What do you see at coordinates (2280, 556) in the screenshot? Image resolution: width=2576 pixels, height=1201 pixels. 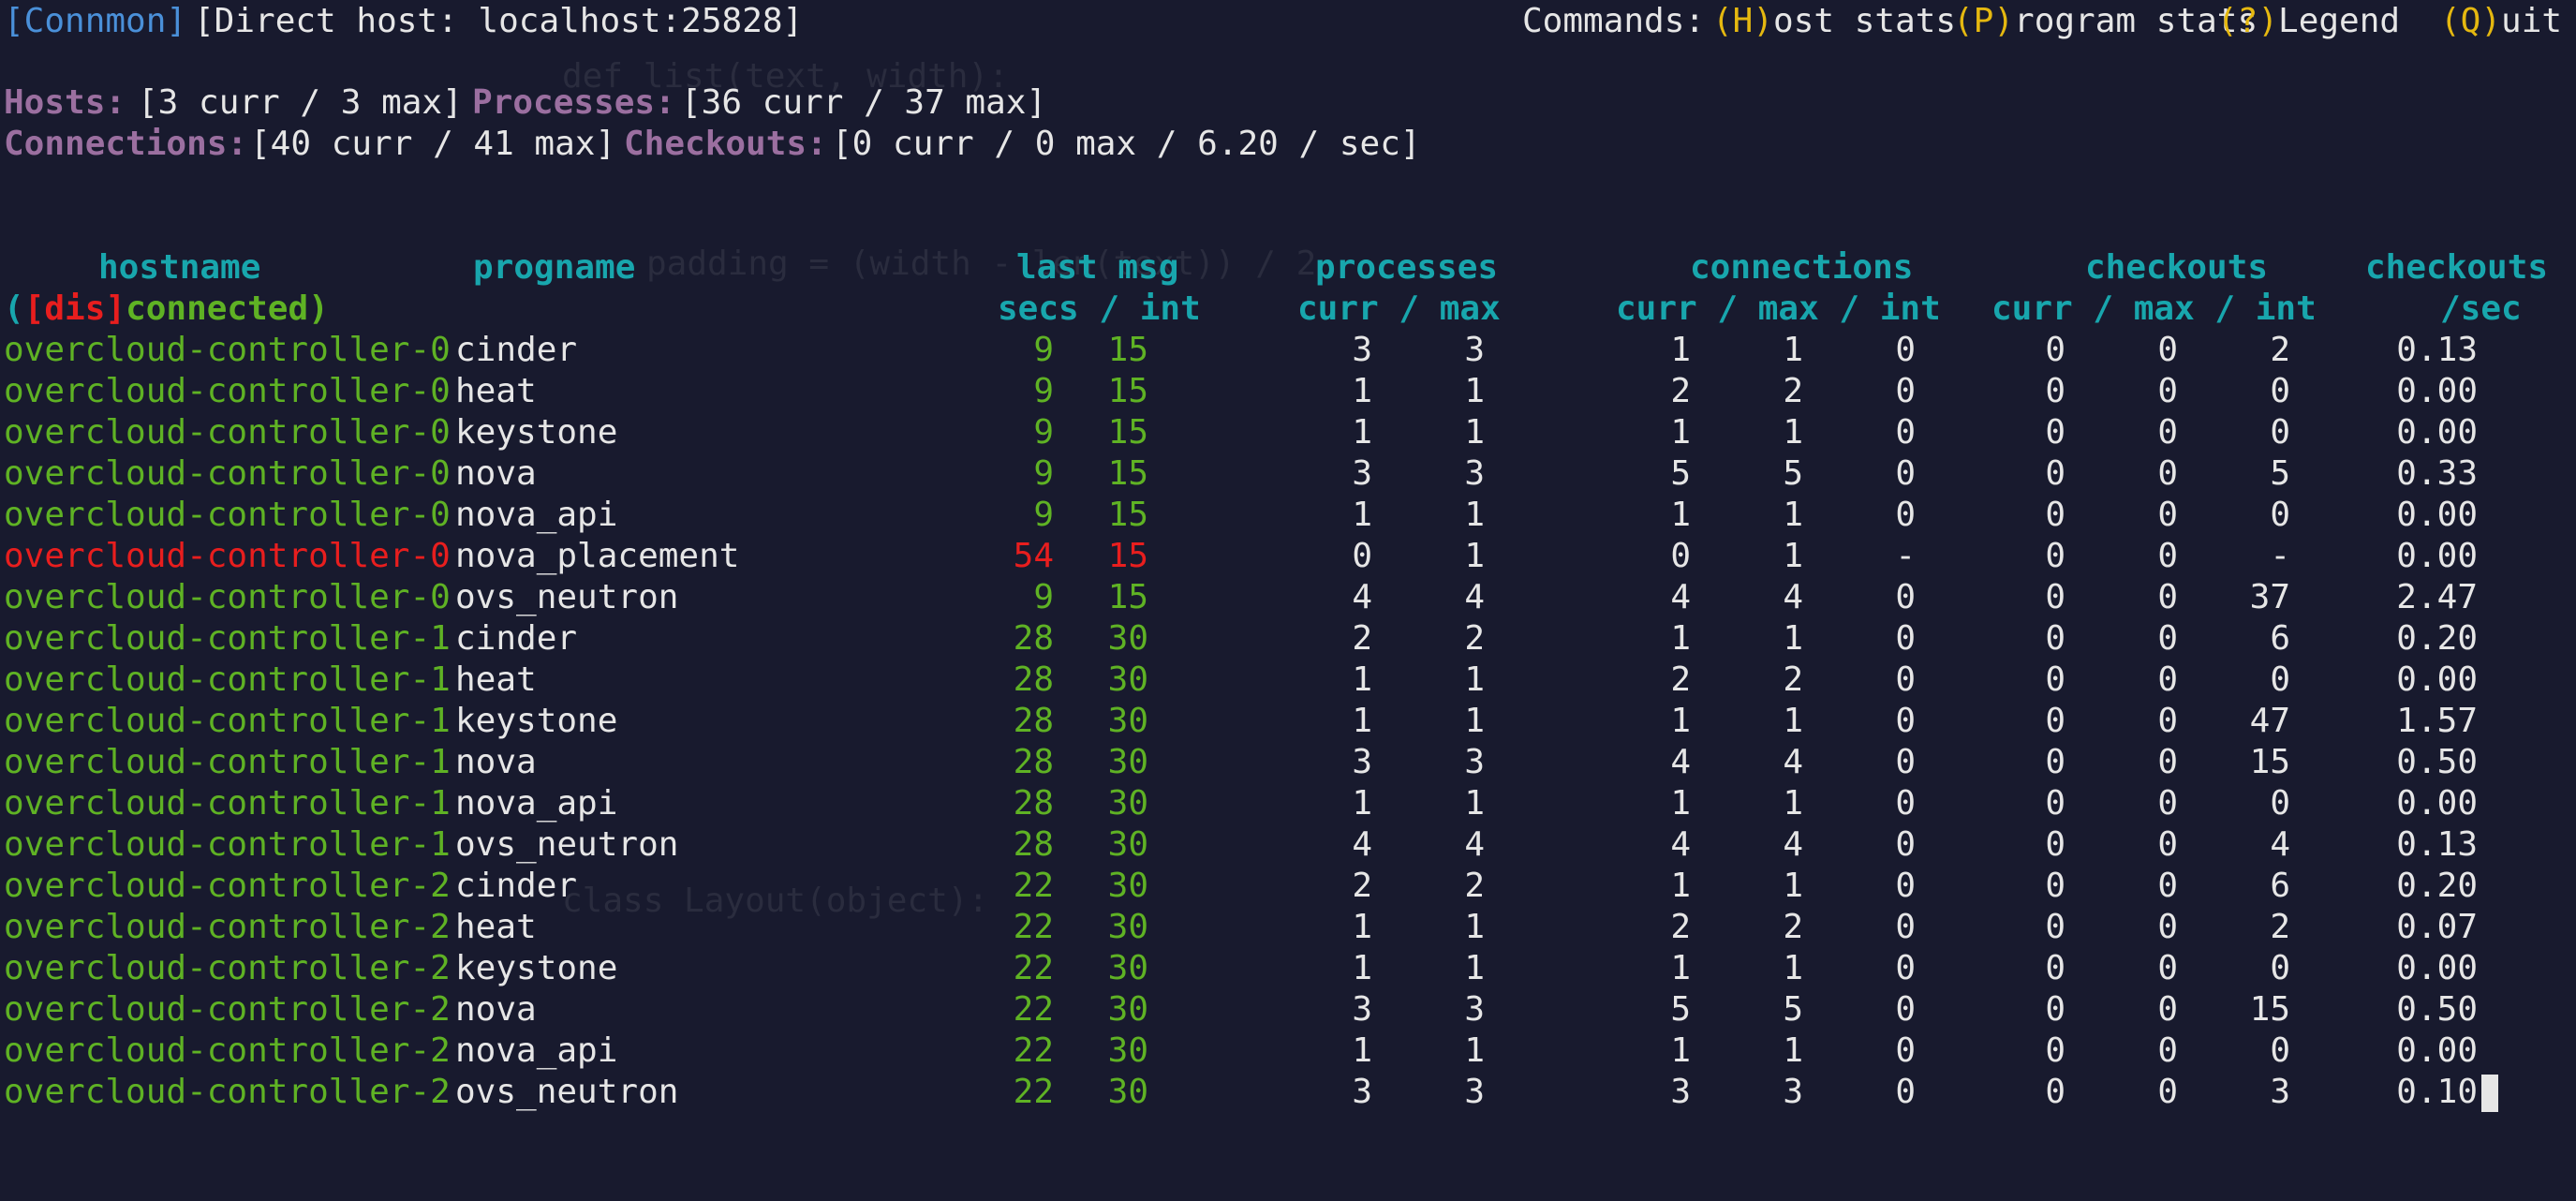 I see `row-chk-int: -` at bounding box center [2280, 556].